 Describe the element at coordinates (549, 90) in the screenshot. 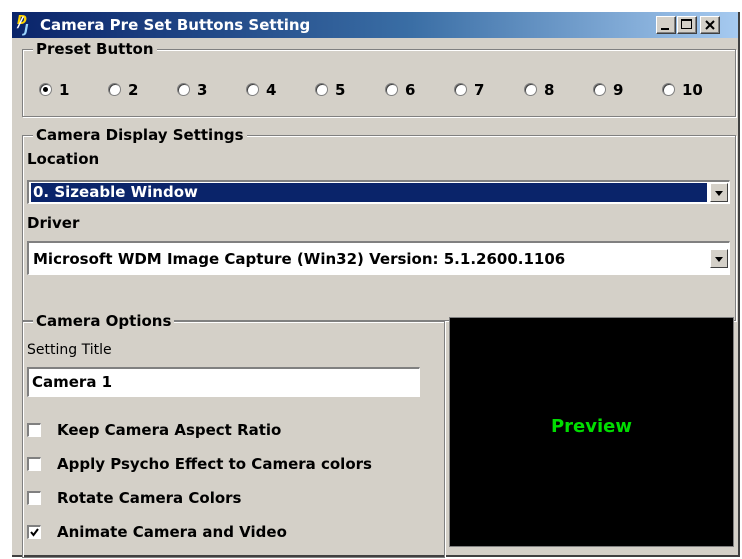

I see `preset-radio-label: 8` at that location.